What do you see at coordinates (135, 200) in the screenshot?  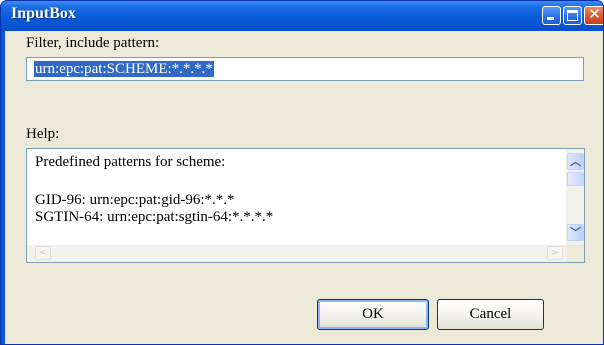 I see `help-line: GID-96: urn:epc:pat:gid-96:*.*.*` at bounding box center [135, 200].